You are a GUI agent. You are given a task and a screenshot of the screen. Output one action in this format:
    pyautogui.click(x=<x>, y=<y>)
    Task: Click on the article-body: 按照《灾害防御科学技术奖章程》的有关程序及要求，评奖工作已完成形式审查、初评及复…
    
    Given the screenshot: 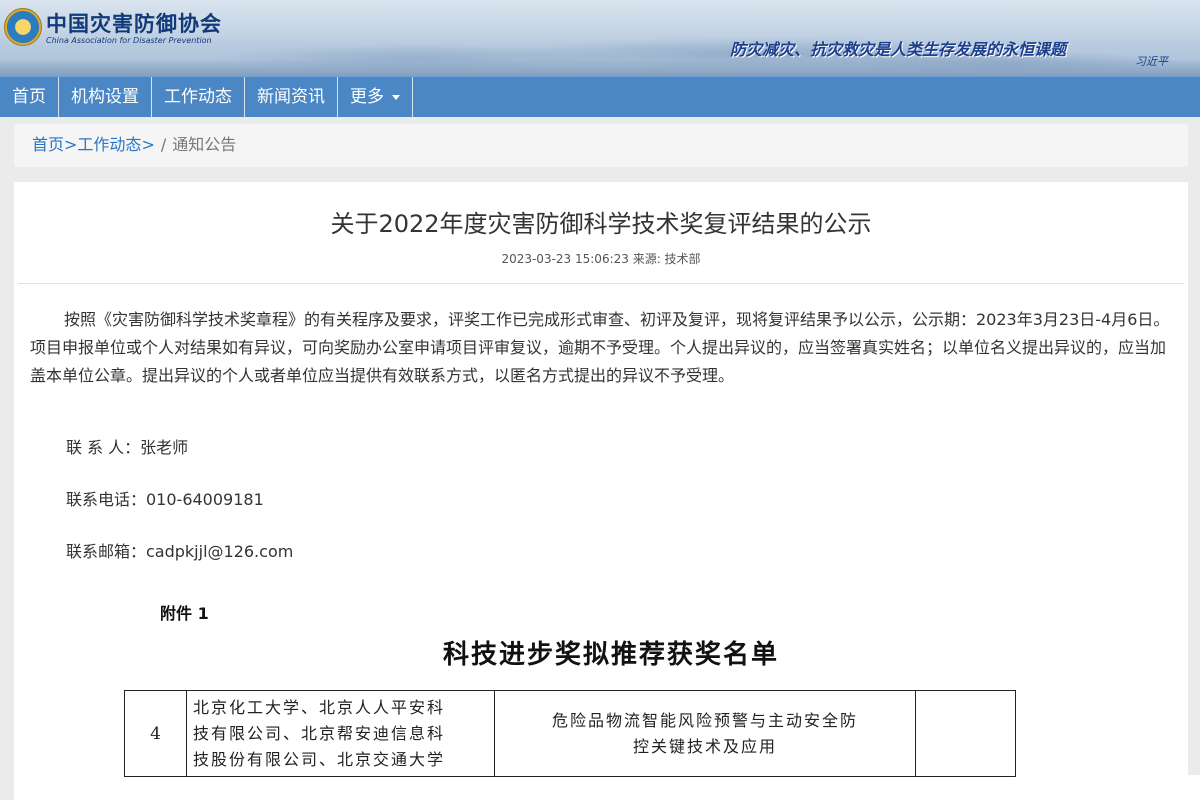 What is the action you would take?
    pyautogui.click(x=600, y=347)
    